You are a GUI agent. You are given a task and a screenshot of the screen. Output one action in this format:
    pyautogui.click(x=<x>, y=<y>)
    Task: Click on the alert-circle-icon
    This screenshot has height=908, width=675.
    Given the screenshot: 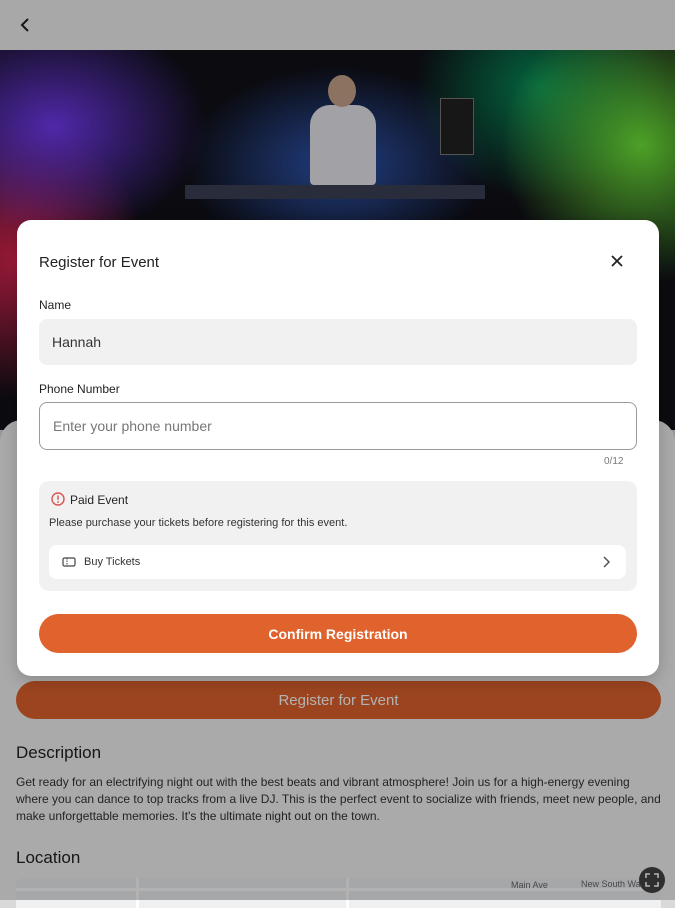 What is the action you would take?
    pyautogui.click(x=58, y=499)
    